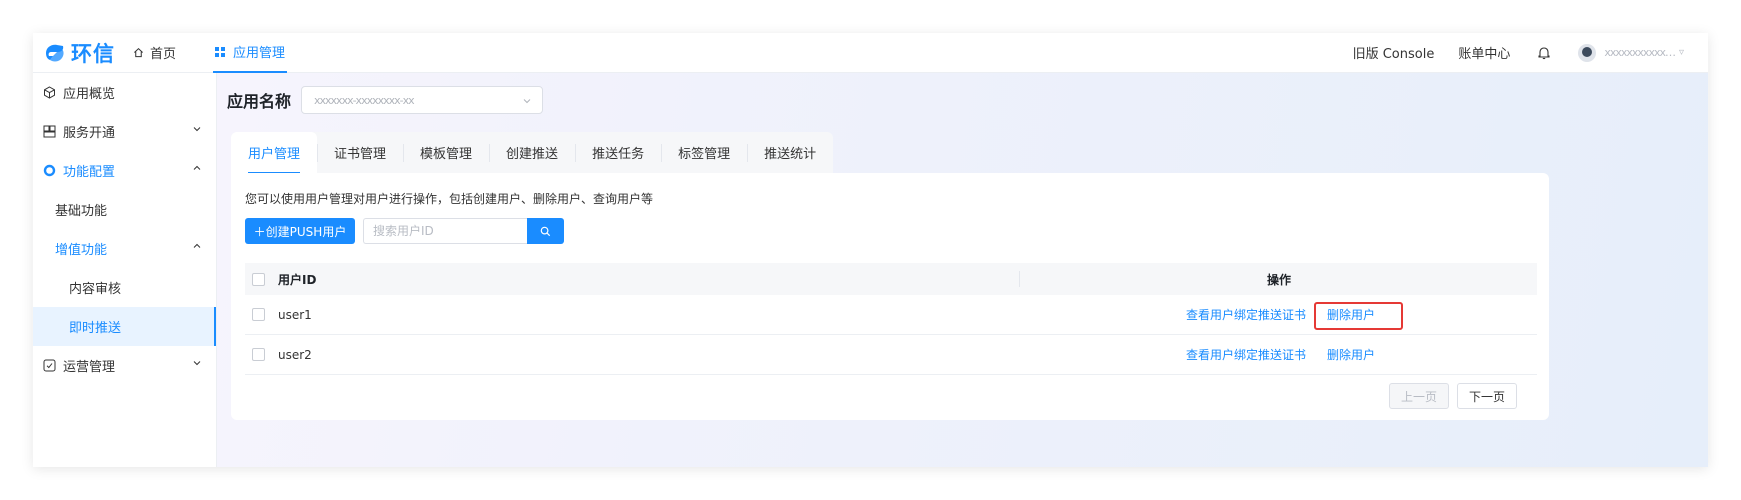 The image size is (1741, 500). What do you see at coordinates (1484, 52) in the screenshot?
I see `billing-center-link: 账单中心` at bounding box center [1484, 52].